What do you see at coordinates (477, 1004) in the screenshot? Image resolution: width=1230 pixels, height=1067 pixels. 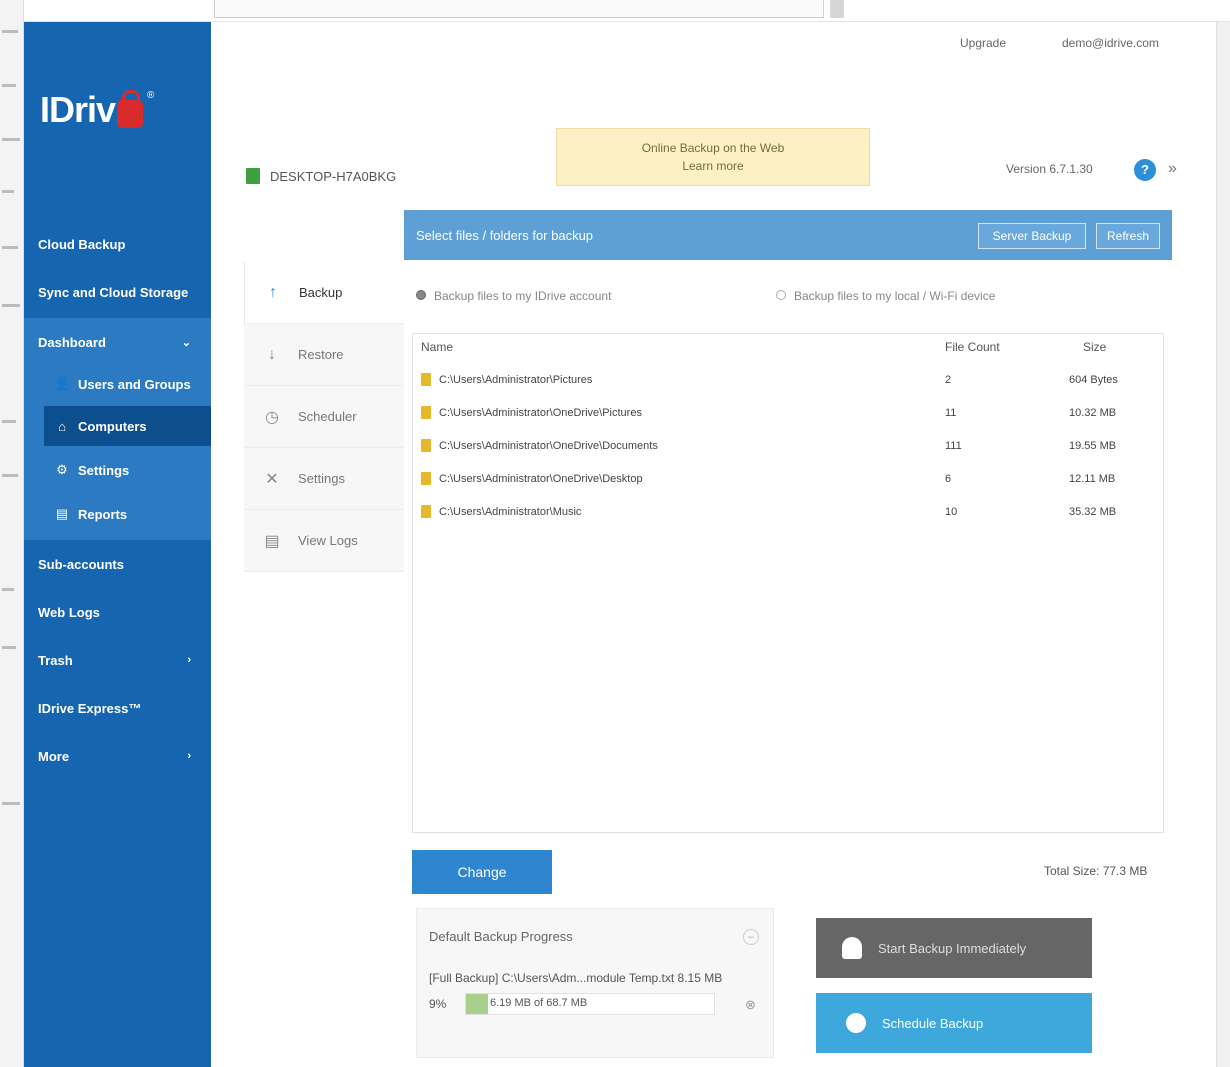 I see `progress-bar-fill` at bounding box center [477, 1004].